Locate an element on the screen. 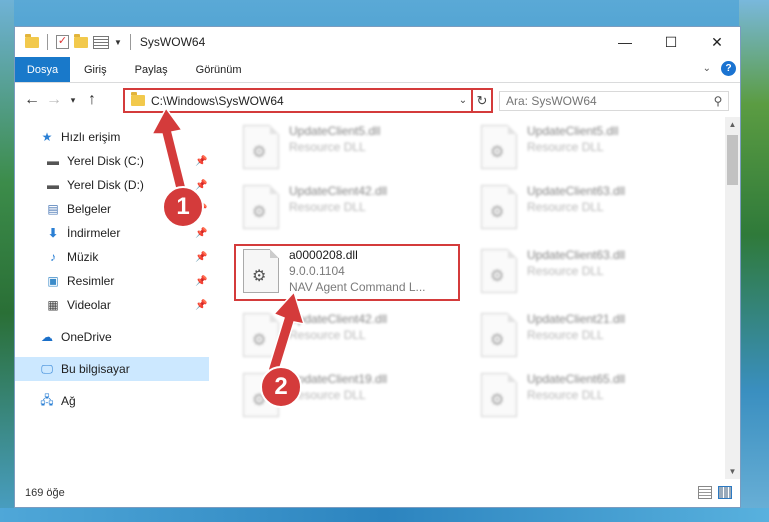  annotation-marker-2: 2 is located at coordinates (281, 387).